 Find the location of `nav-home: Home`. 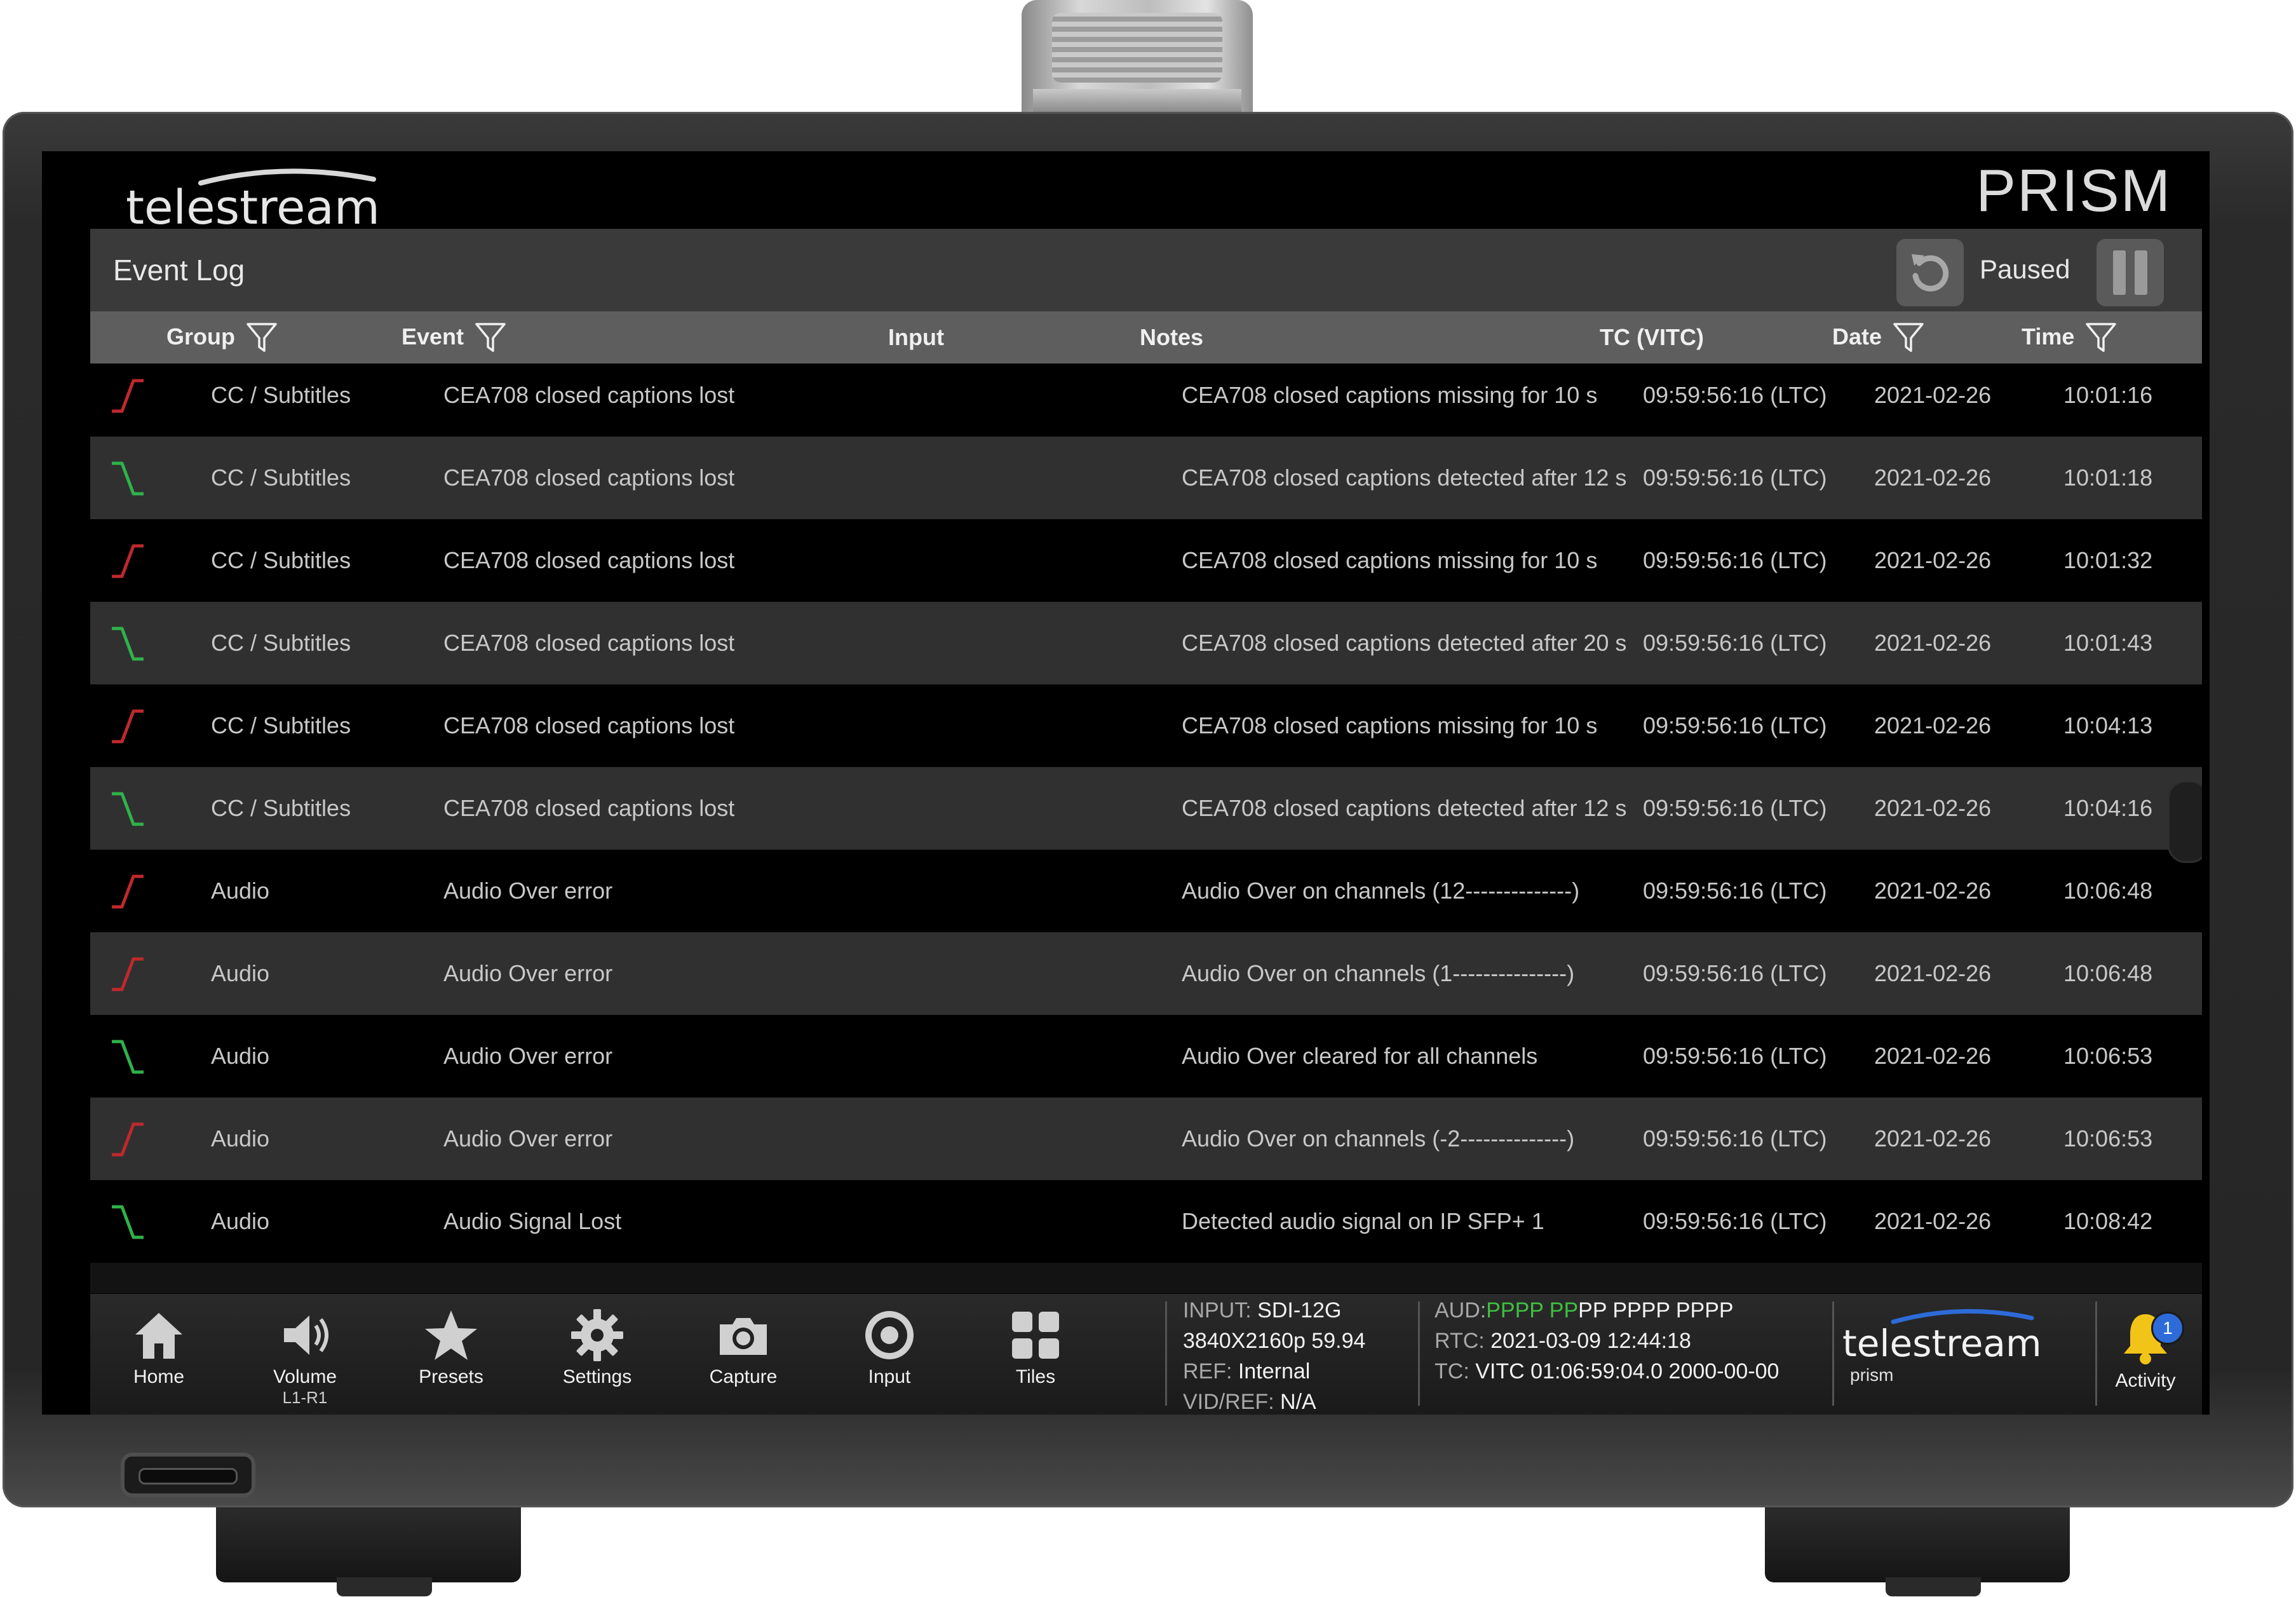

nav-home: Home is located at coordinates (159, 1361).